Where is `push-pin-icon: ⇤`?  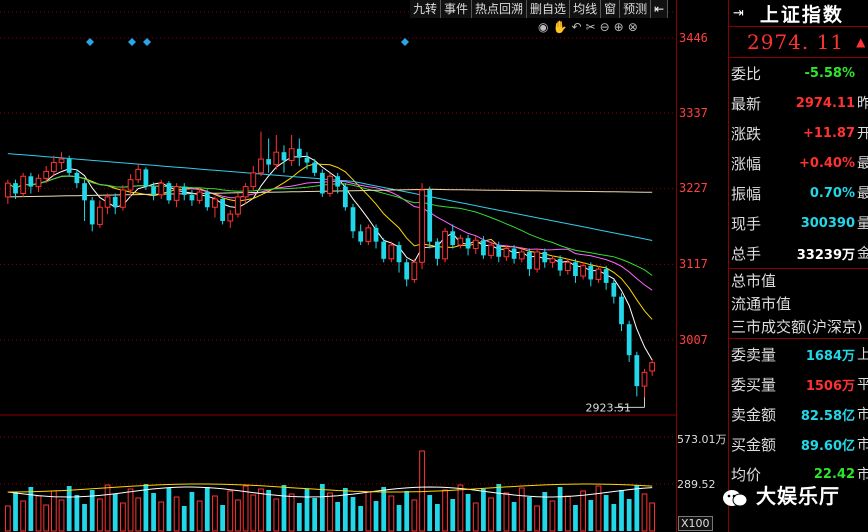 push-pin-icon: ⇤ is located at coordinates (660, 9).